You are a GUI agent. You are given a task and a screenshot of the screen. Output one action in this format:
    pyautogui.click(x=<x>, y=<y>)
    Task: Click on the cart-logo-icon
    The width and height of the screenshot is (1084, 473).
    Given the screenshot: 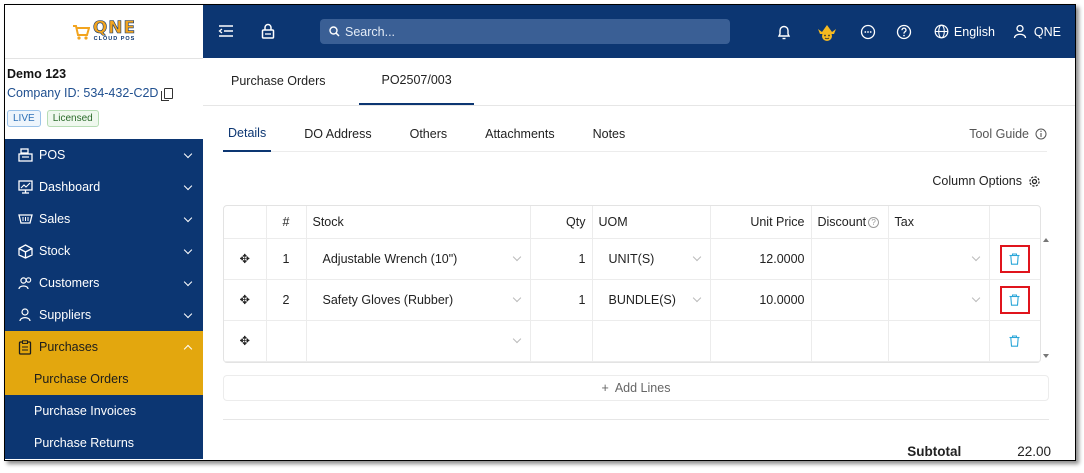 What is the action you would take?
    pyautogui.click(x=81, y=32)
    